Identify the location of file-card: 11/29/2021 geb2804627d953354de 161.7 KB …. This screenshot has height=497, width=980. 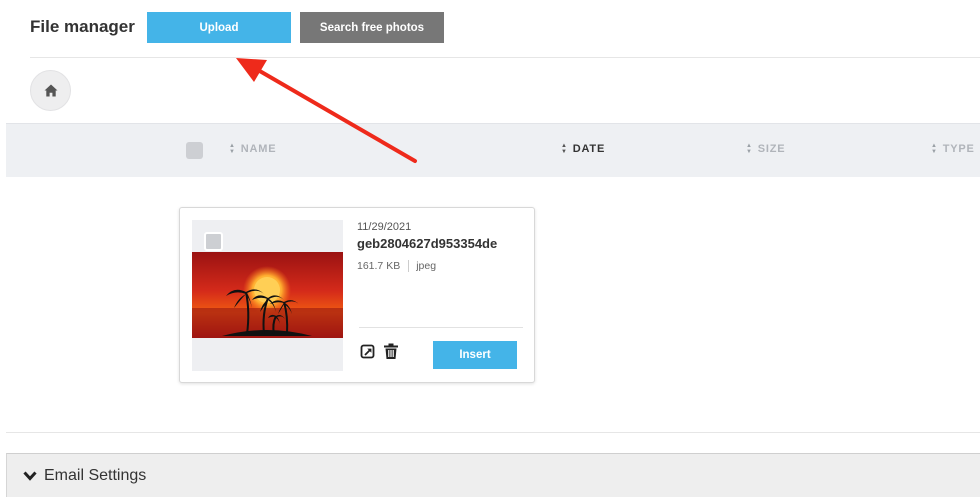
(357, 295).